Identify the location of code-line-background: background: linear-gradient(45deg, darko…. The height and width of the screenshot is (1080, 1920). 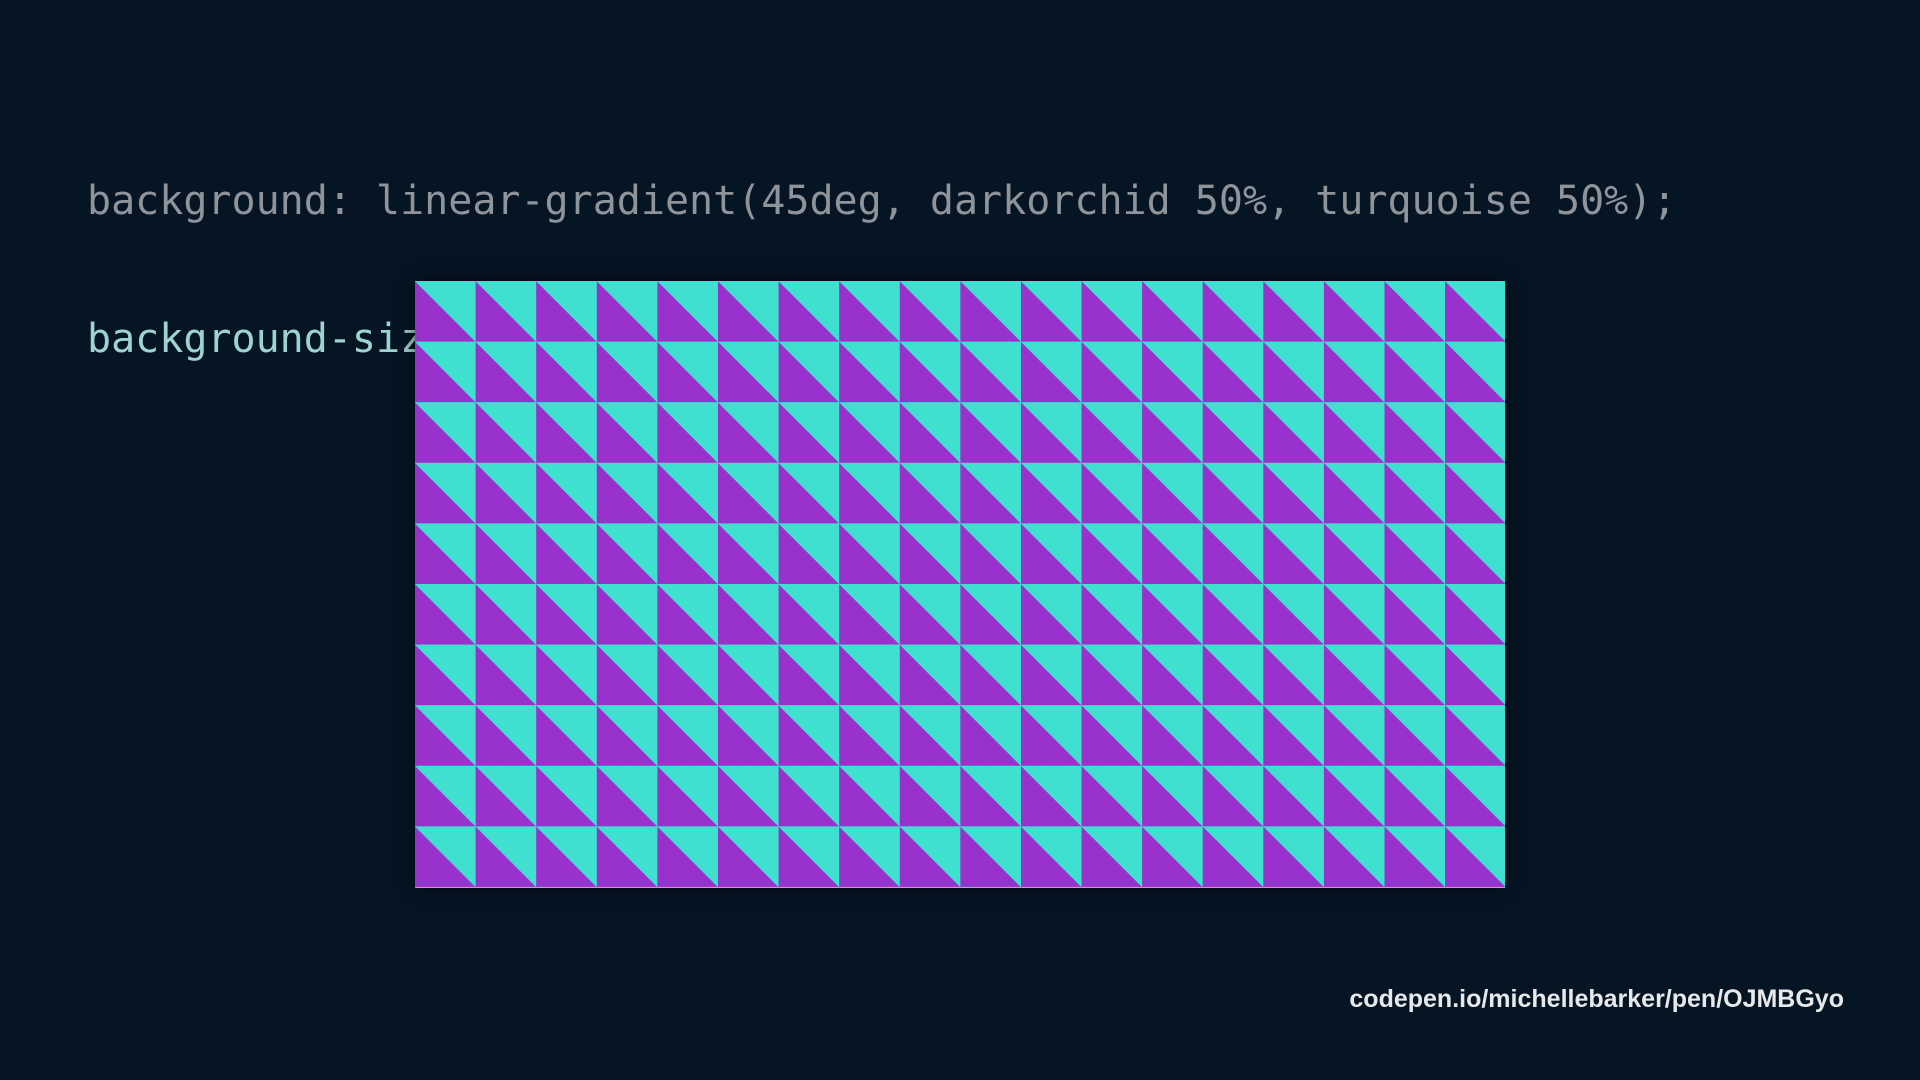
(882, 201).